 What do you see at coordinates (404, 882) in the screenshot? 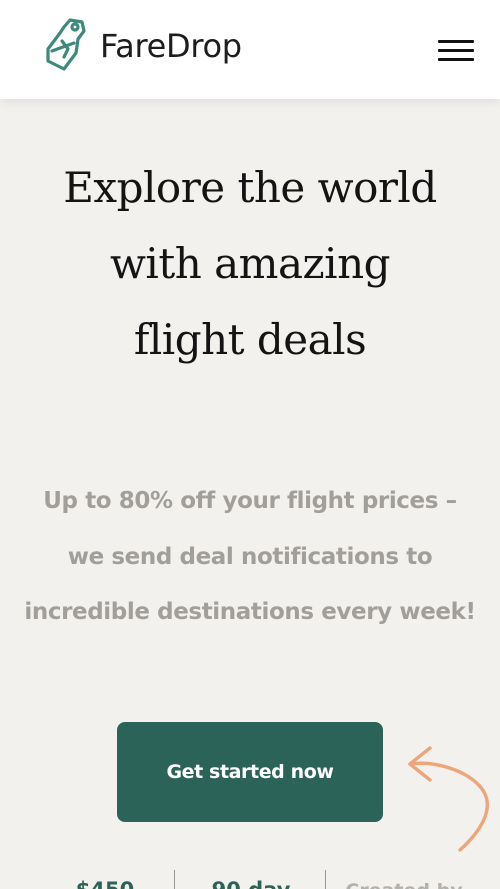
I see `stat-value: Created by` at bounding box center [404, 882].